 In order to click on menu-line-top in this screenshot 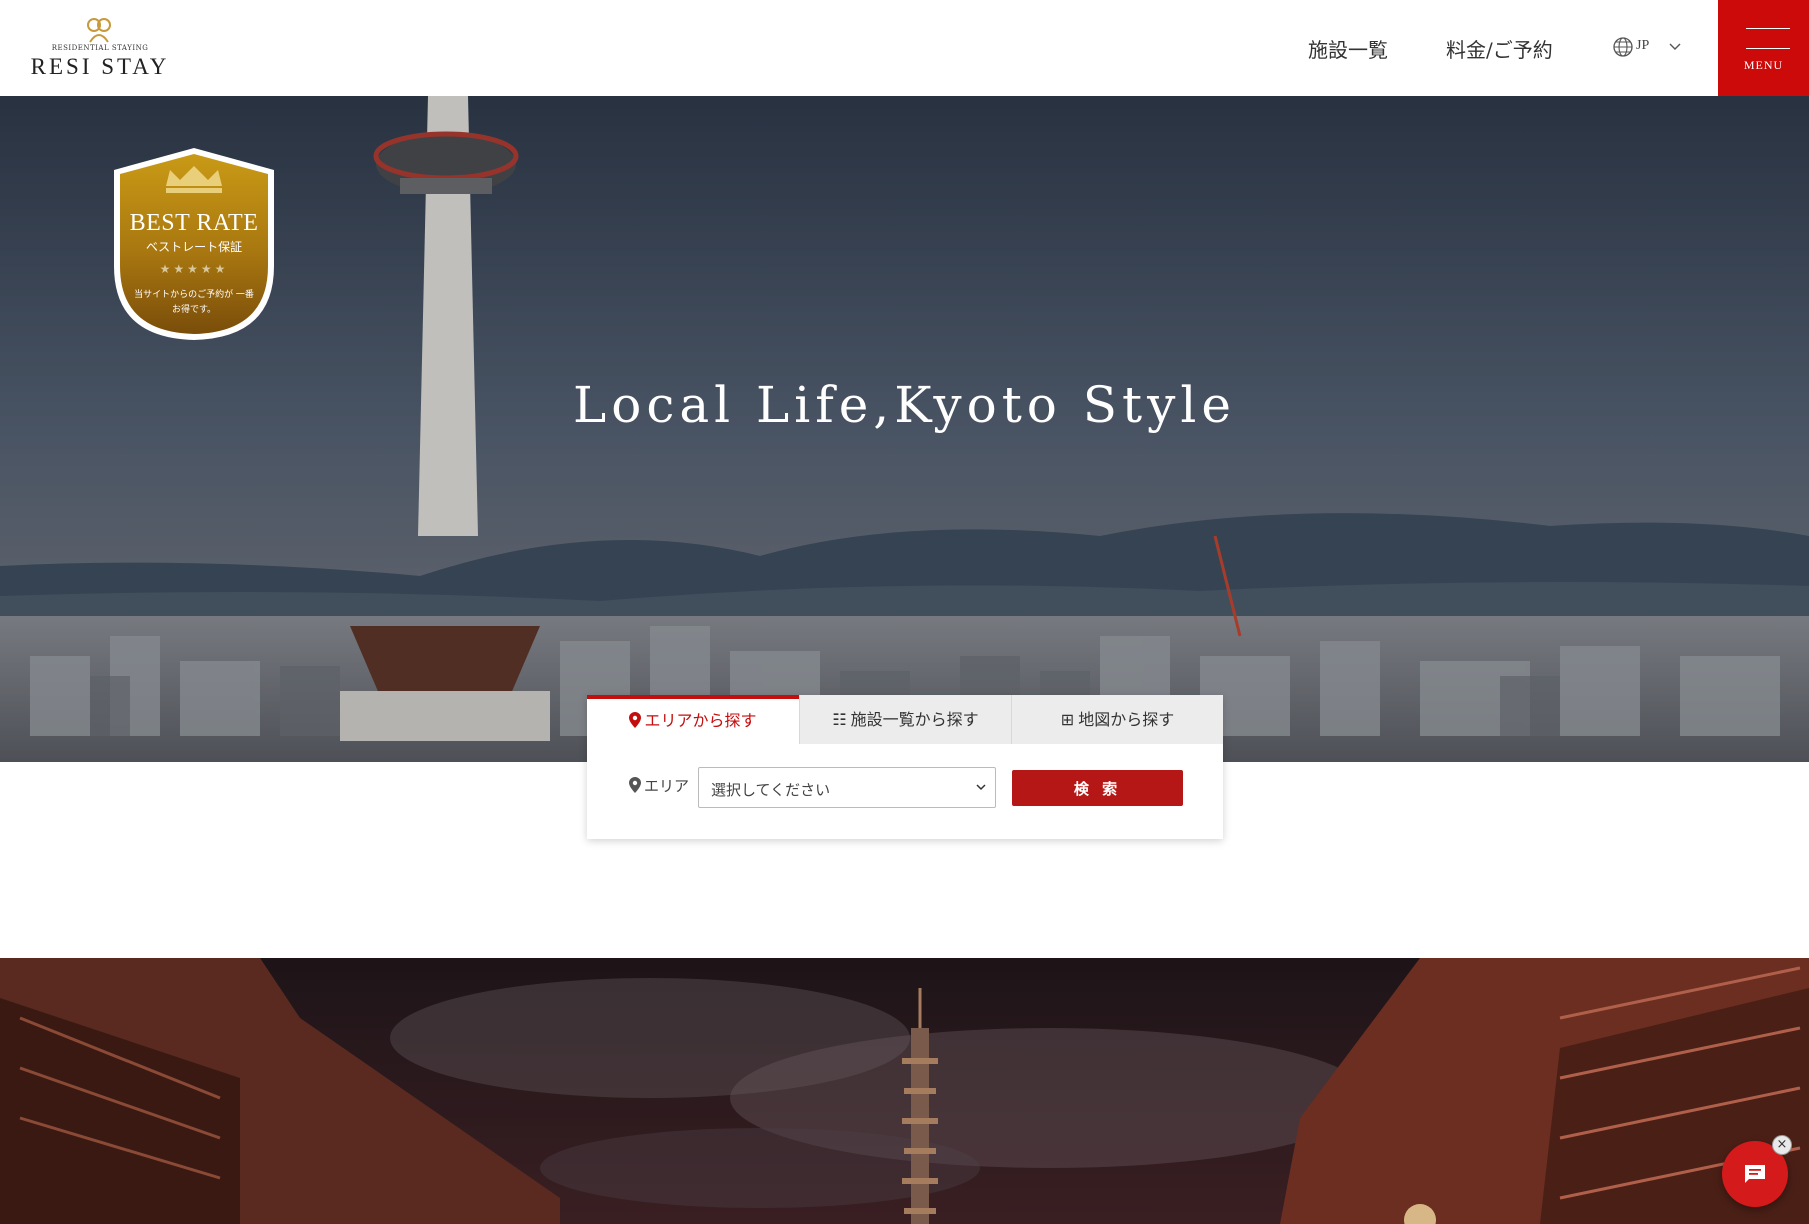, I will do `click(1768, 28)`.